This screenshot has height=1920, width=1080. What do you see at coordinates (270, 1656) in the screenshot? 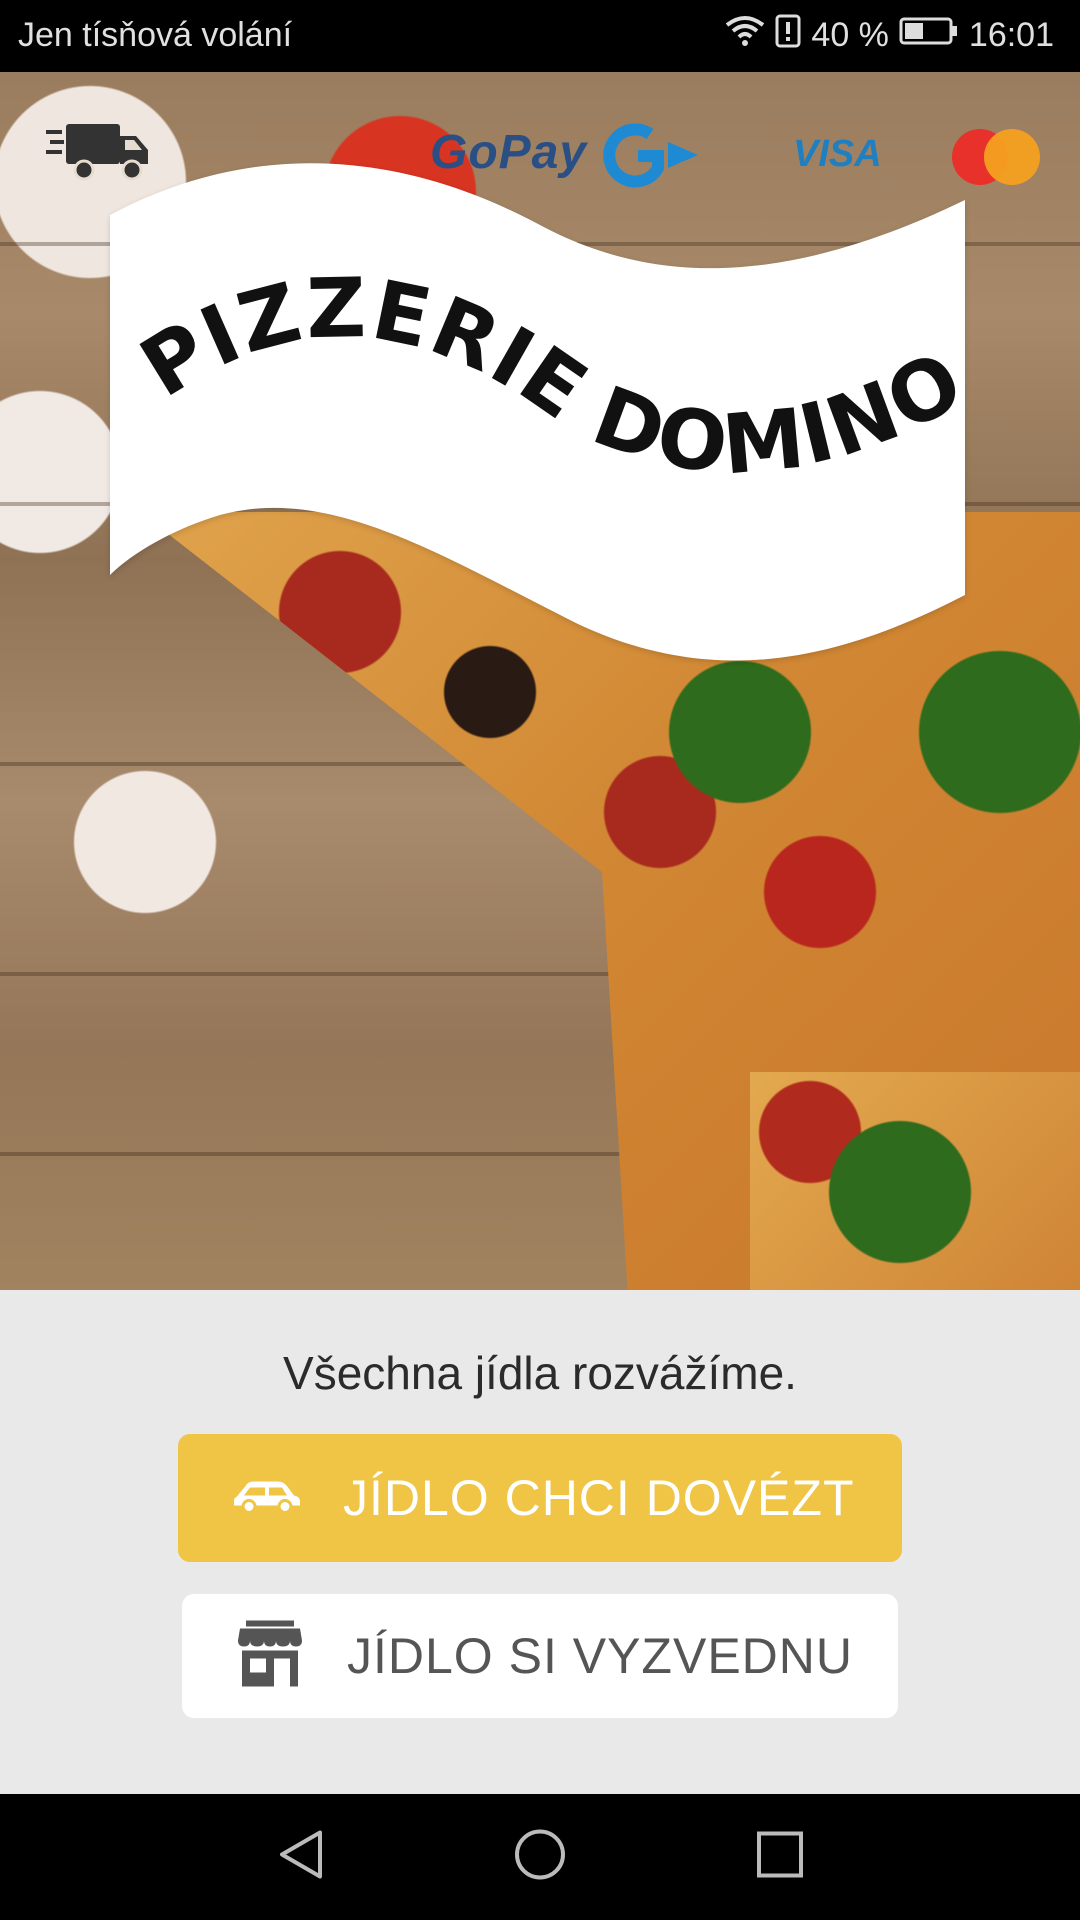
I see `store-icon` at bounding box center [270, 1656].